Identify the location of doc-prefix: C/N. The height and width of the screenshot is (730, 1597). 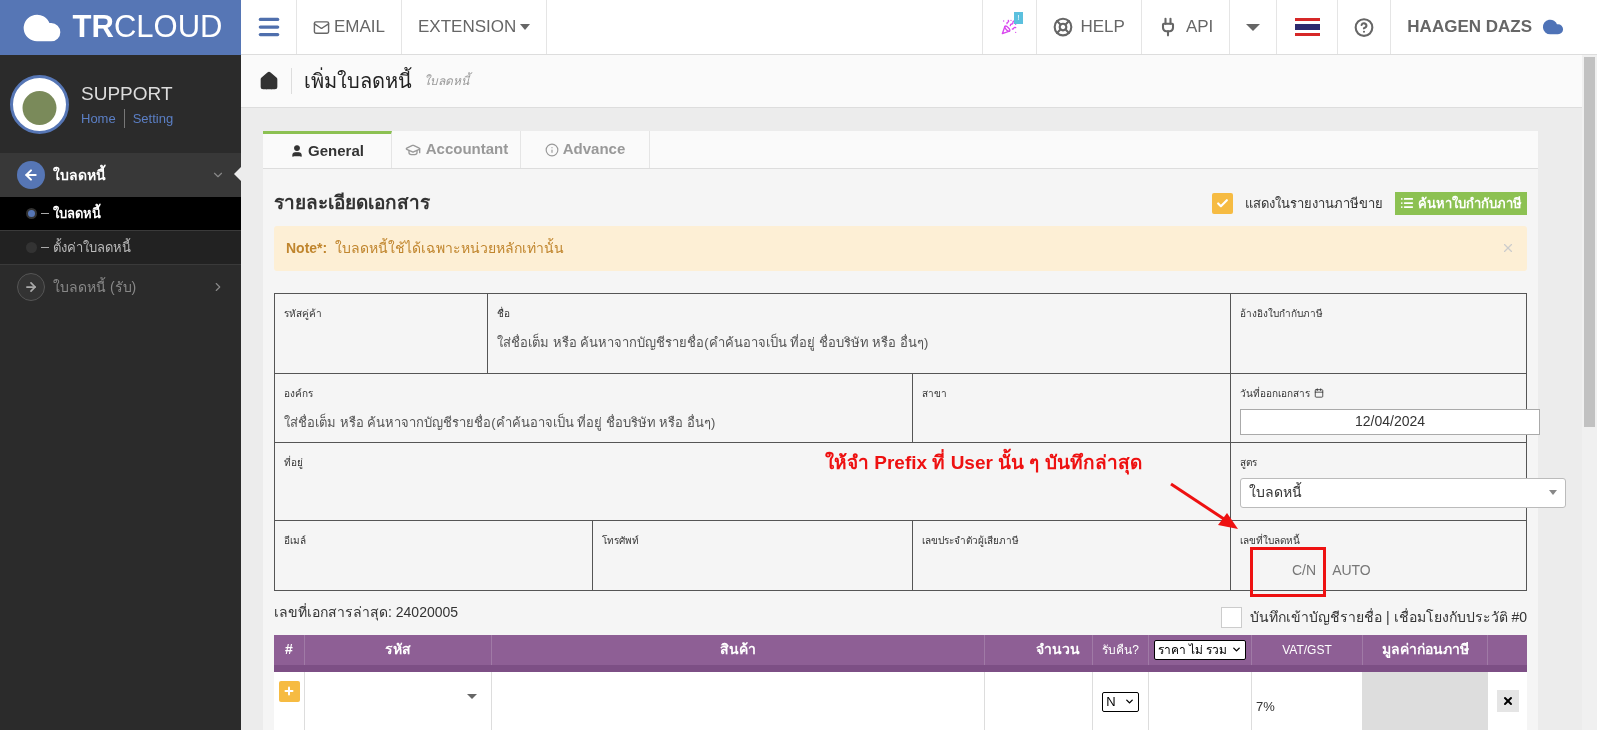
(1304, 570).